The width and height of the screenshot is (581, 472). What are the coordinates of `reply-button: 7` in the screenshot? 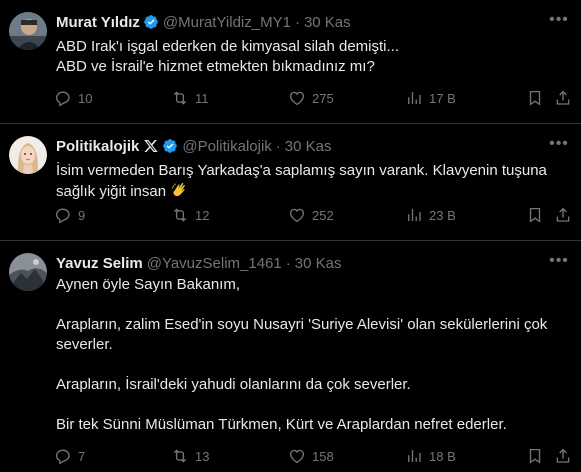 It's located at (69, 456).